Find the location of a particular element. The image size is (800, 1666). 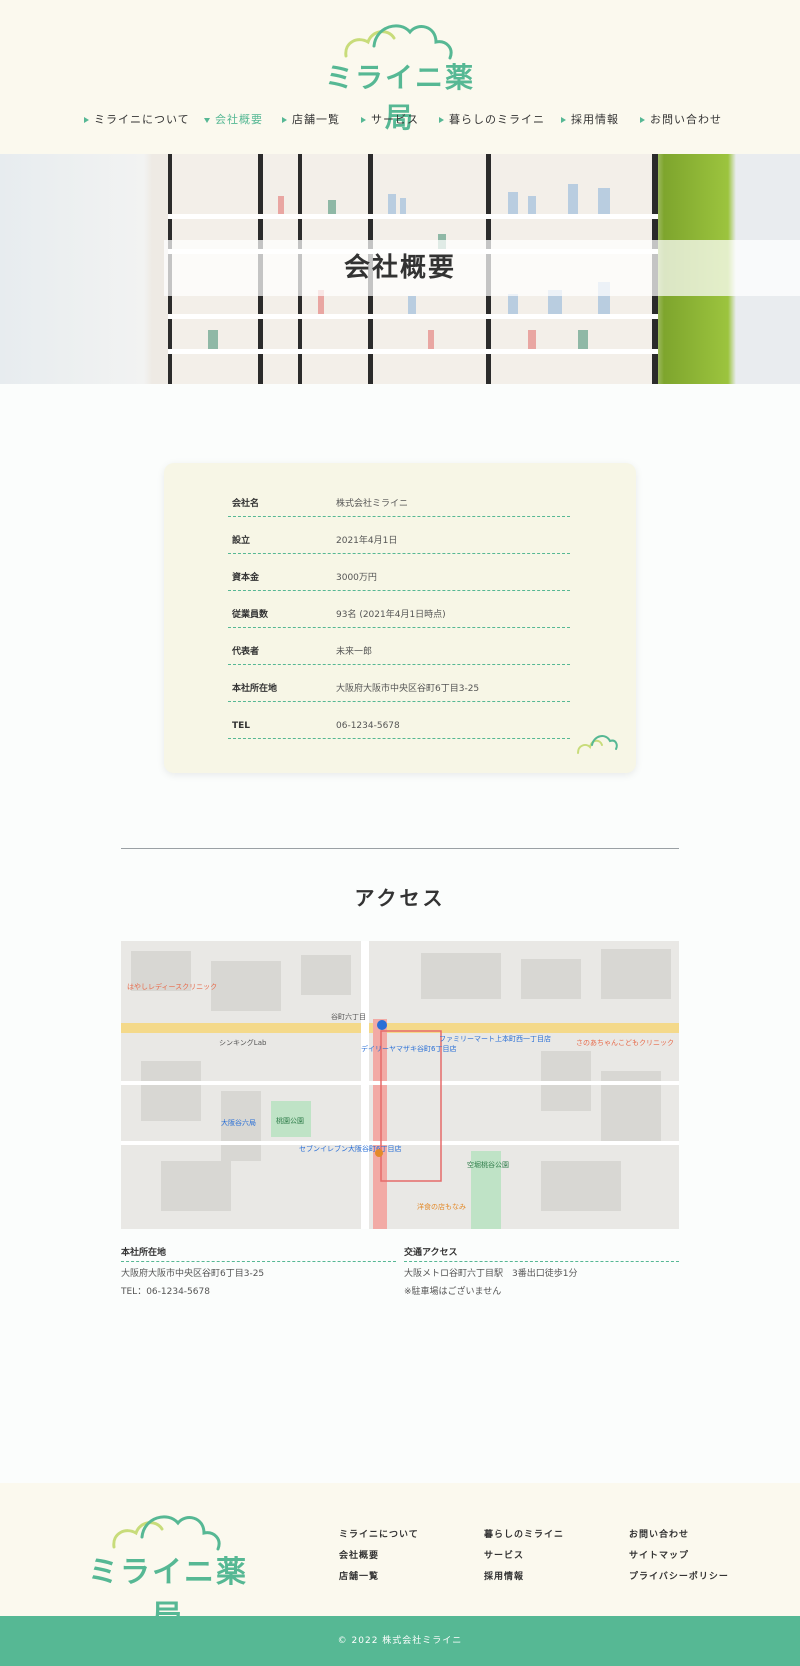

company-row: 設立 2021年4月1日 is located at coordinates (399, 544).